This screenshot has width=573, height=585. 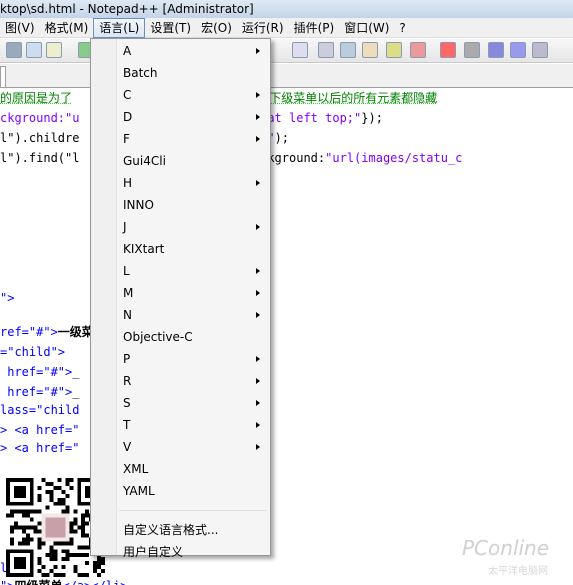 What do you see at coordinates (180, 359) in the screenshot?
I see `menu-item-lang-p: P` at bounding box center [180, 359].